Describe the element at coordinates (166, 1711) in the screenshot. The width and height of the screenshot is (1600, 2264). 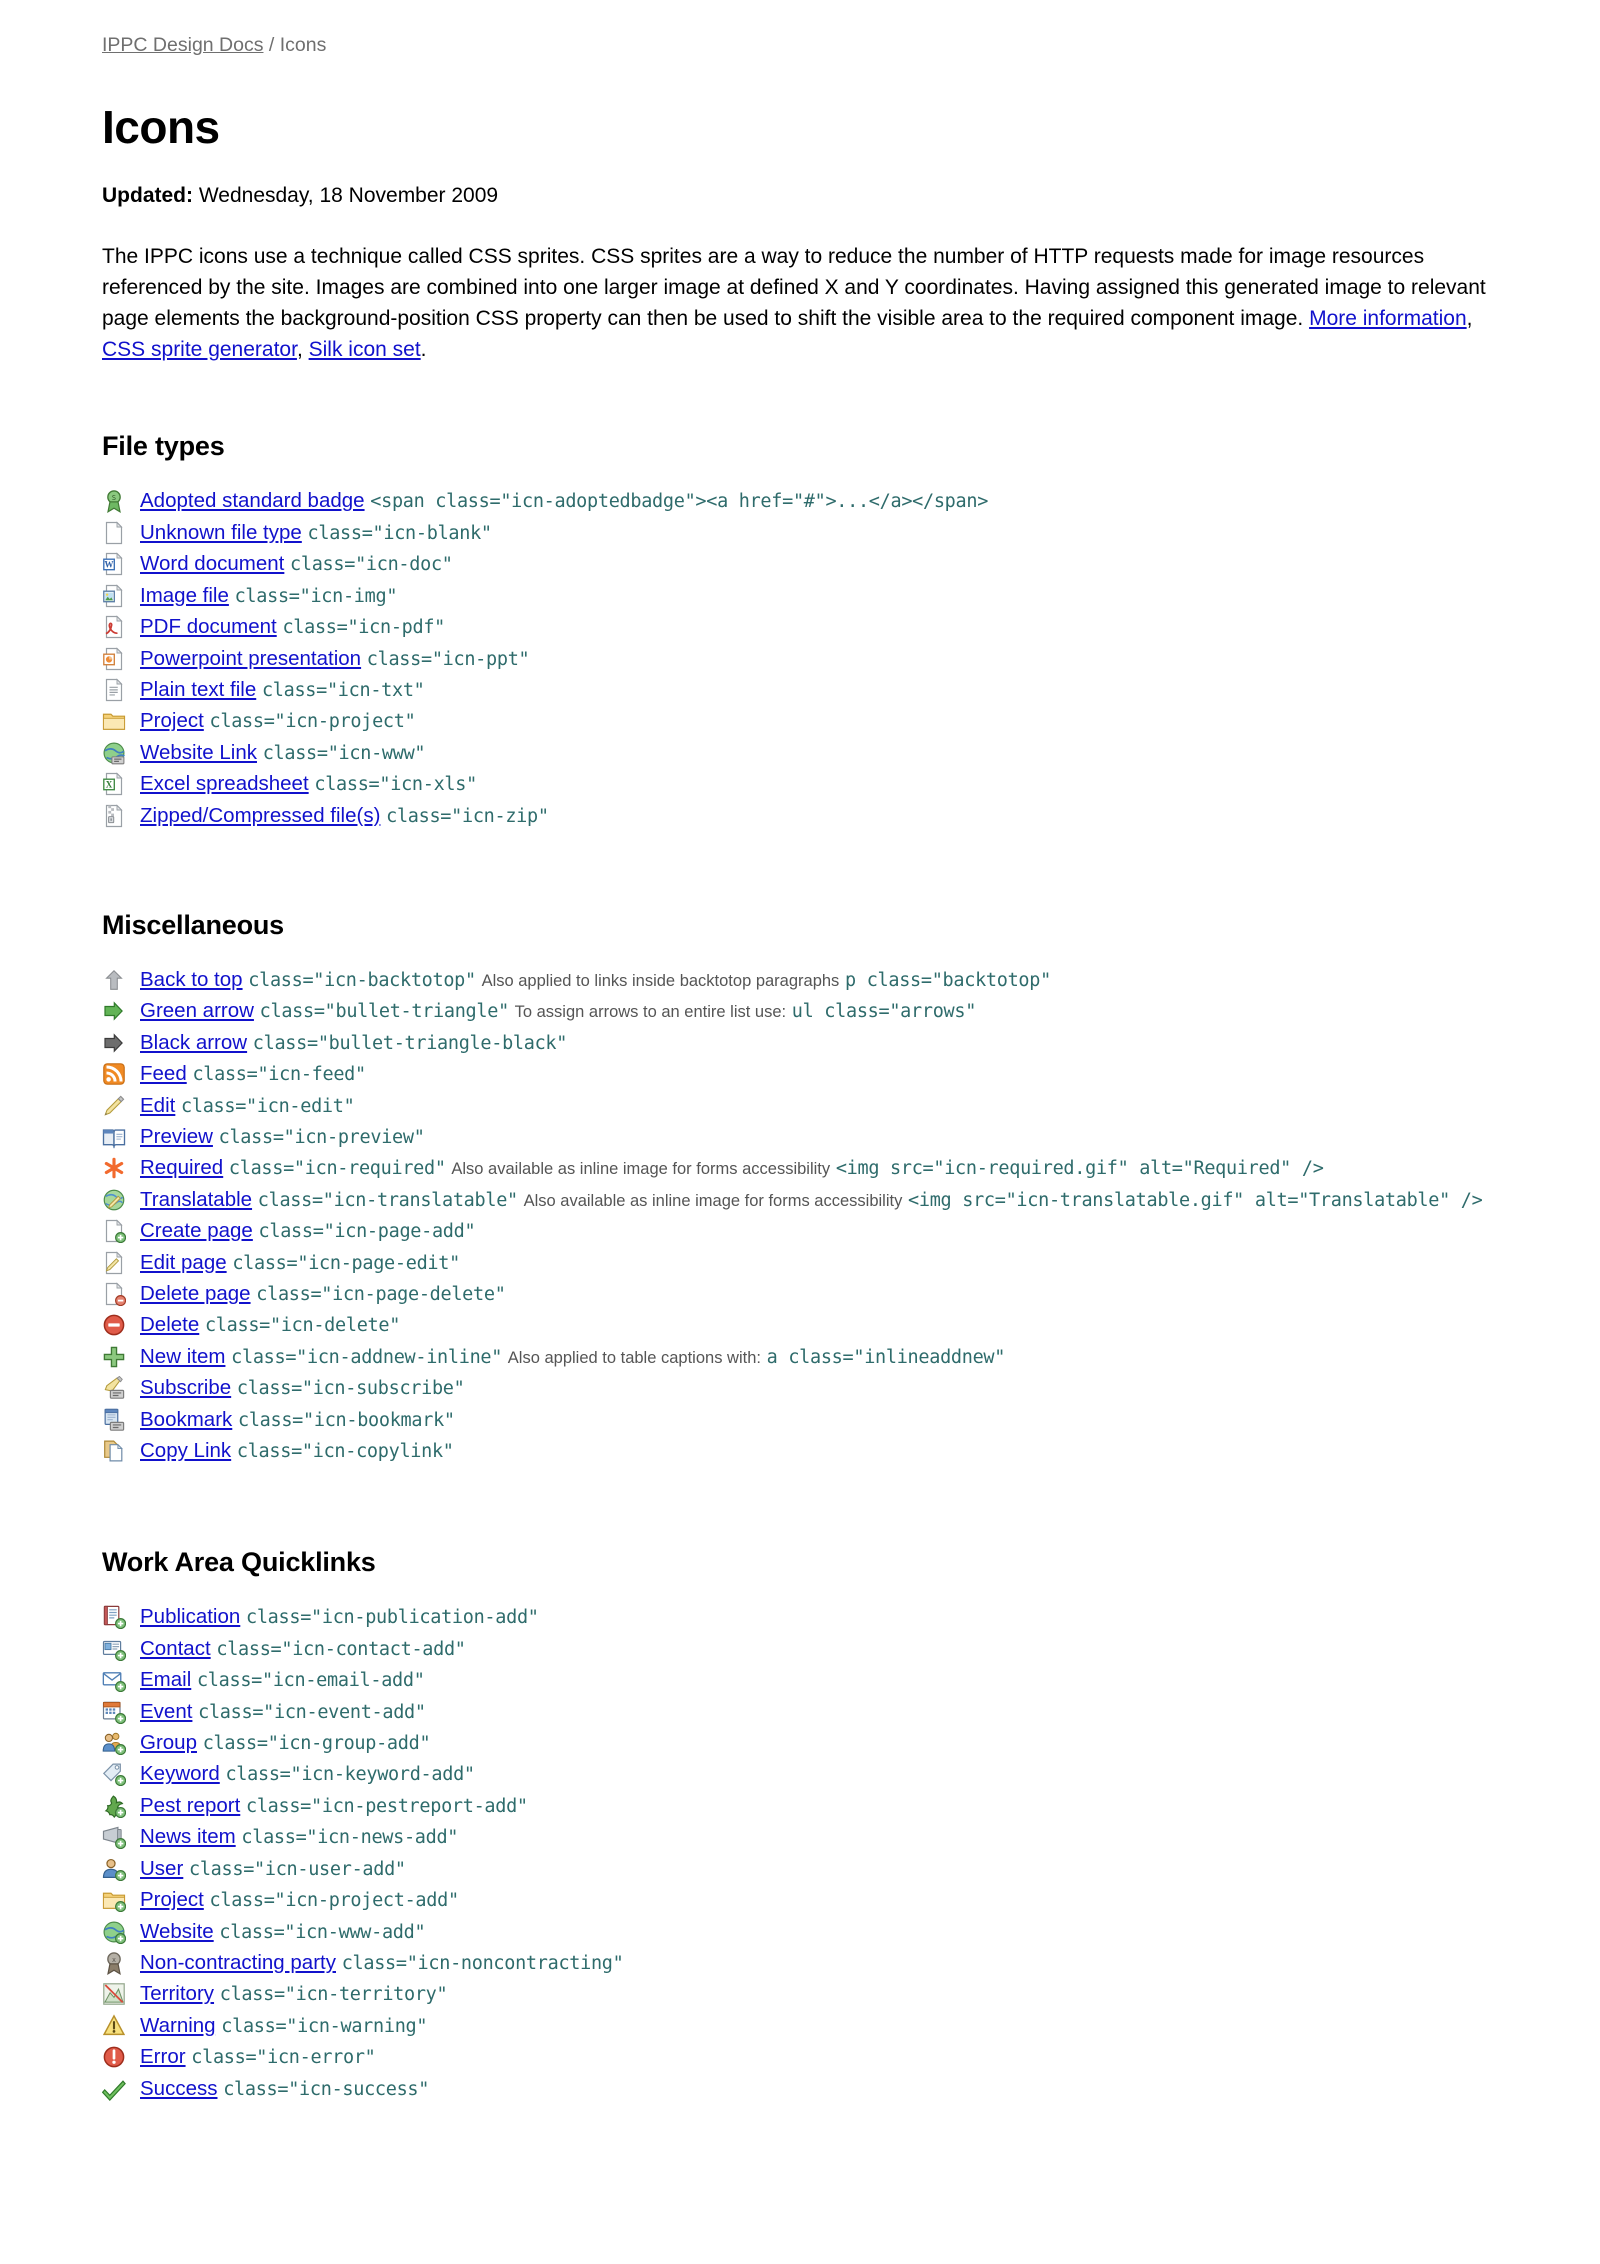
I see `icon-item-link: Event` at that location.